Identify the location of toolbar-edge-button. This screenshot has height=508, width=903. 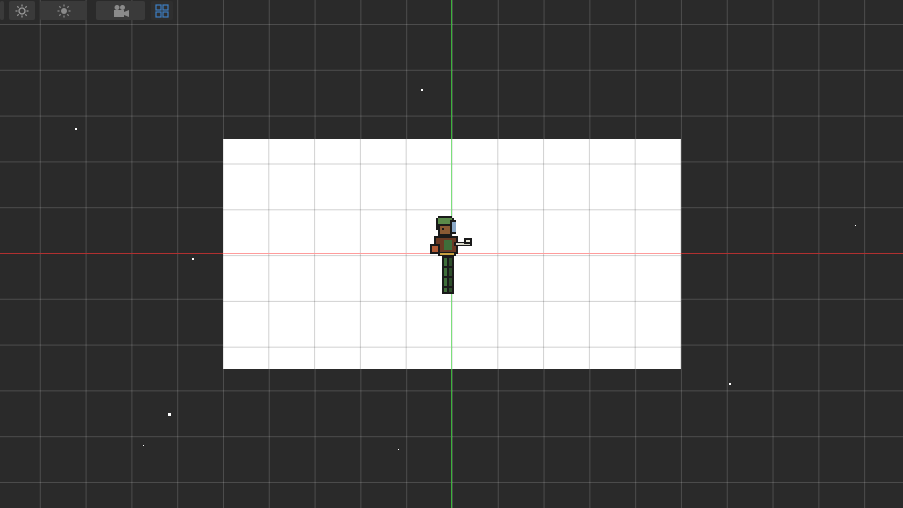
(2, 10).